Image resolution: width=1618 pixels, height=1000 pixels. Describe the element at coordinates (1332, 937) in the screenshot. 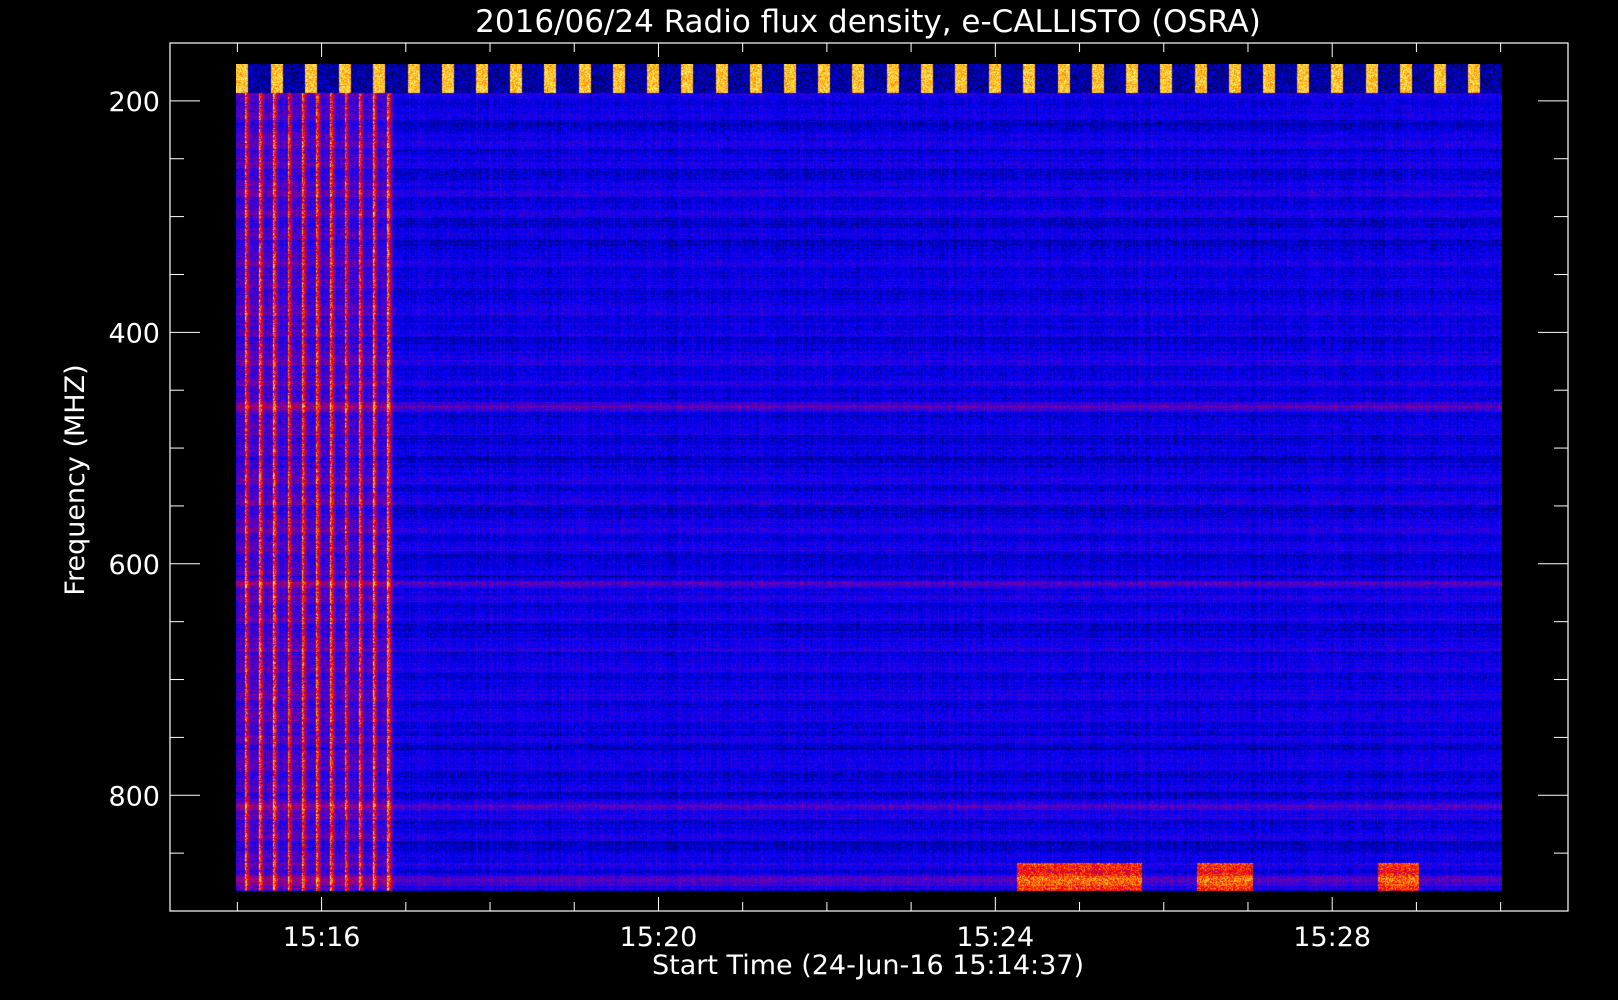

I see `x-tick-label: 15:28` at that location.